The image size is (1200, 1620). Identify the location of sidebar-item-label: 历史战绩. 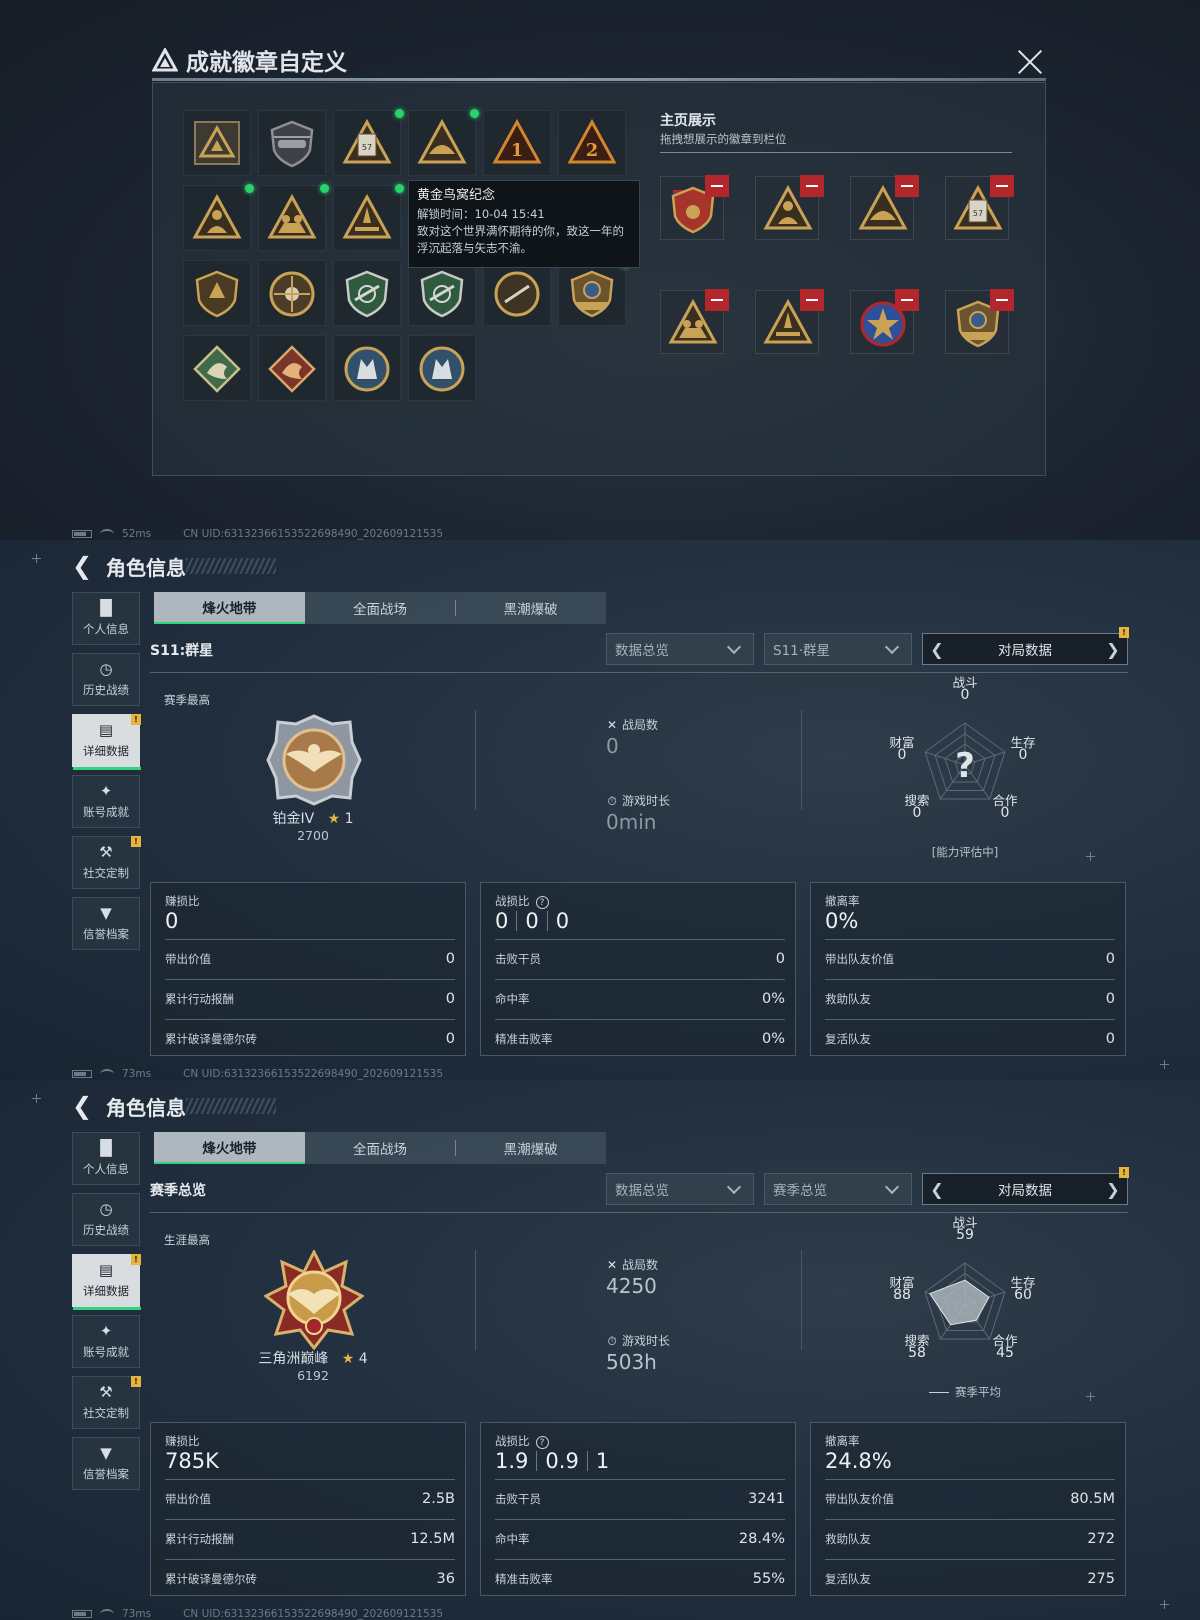
(106, 1230).